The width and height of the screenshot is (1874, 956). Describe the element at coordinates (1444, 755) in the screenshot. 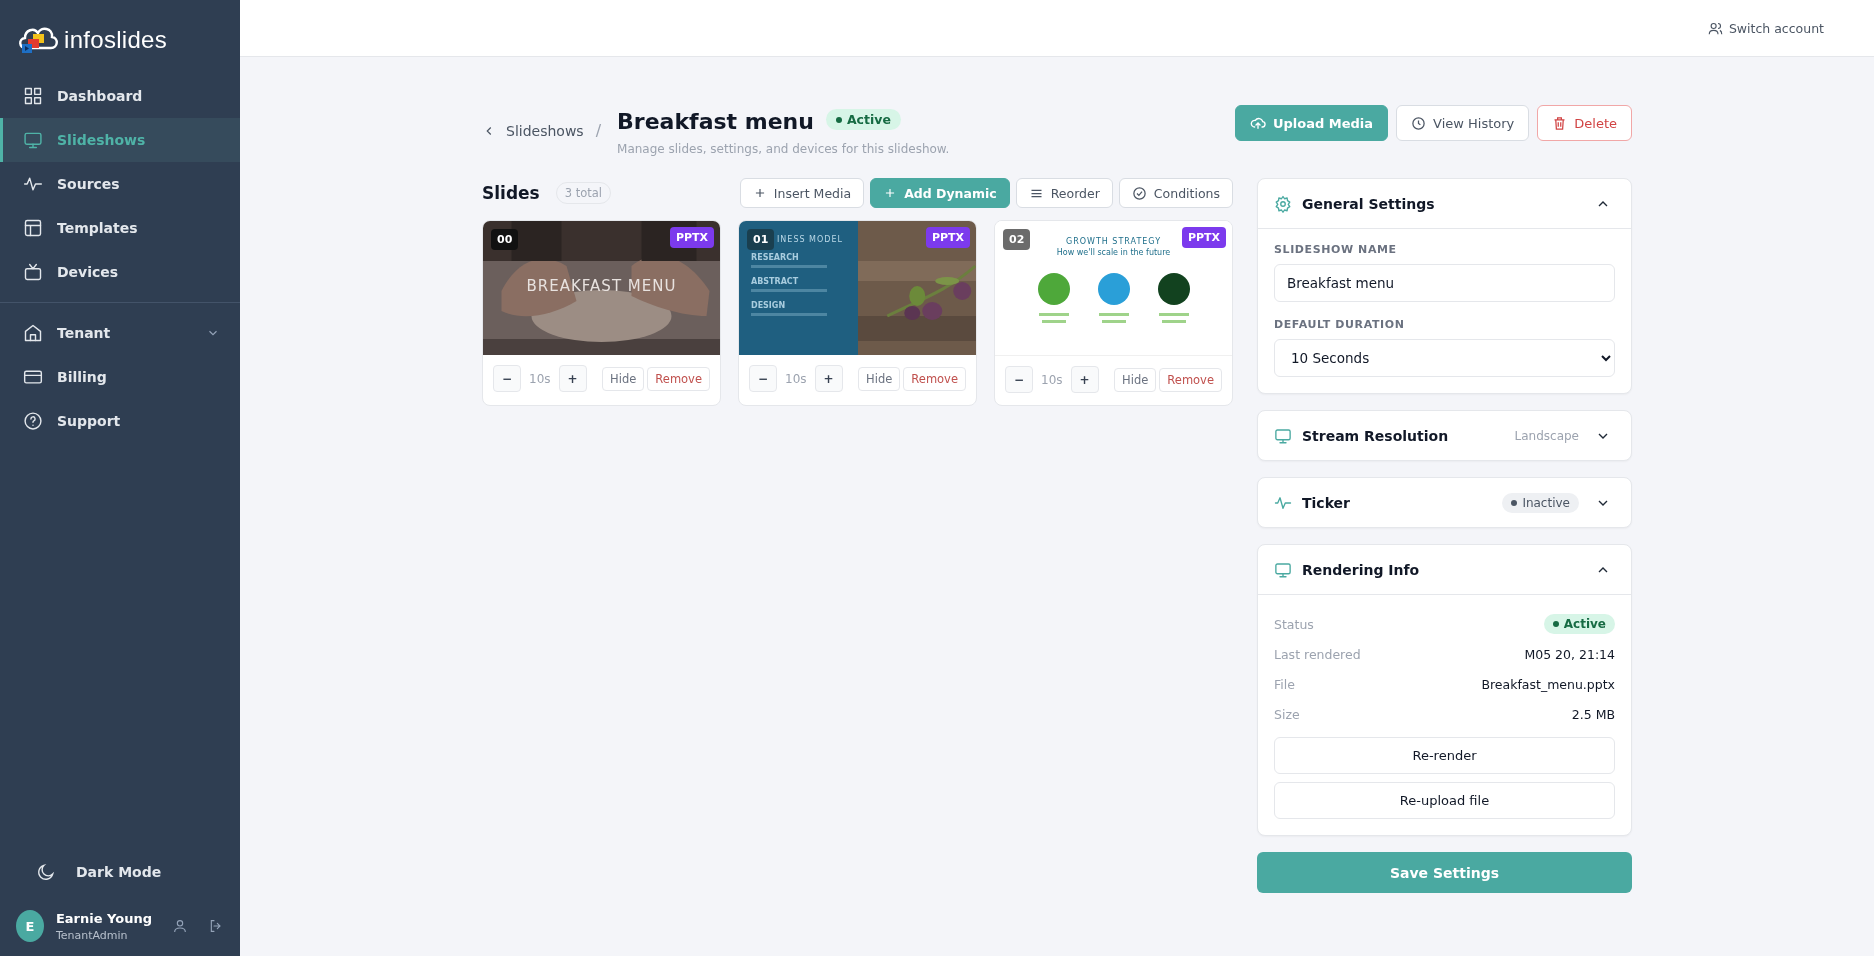

I see `panel-button: Re-render` at that location.